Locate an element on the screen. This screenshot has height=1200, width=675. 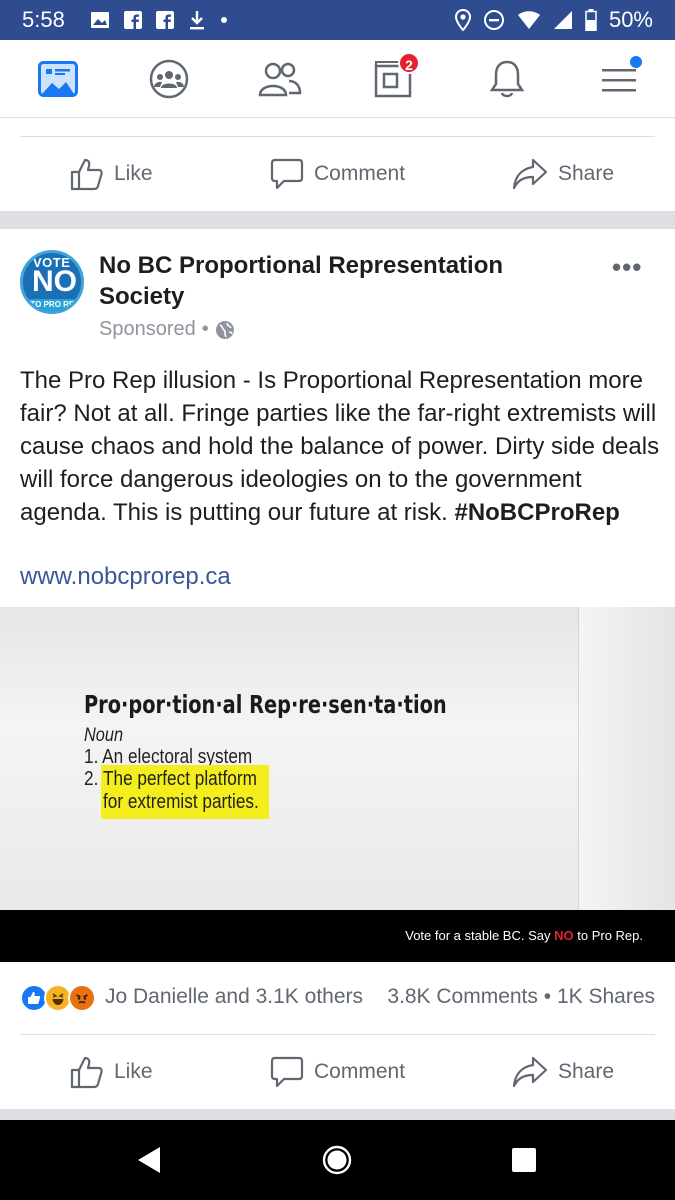
angry-reaction-icon is located at coordinates (82, 998).